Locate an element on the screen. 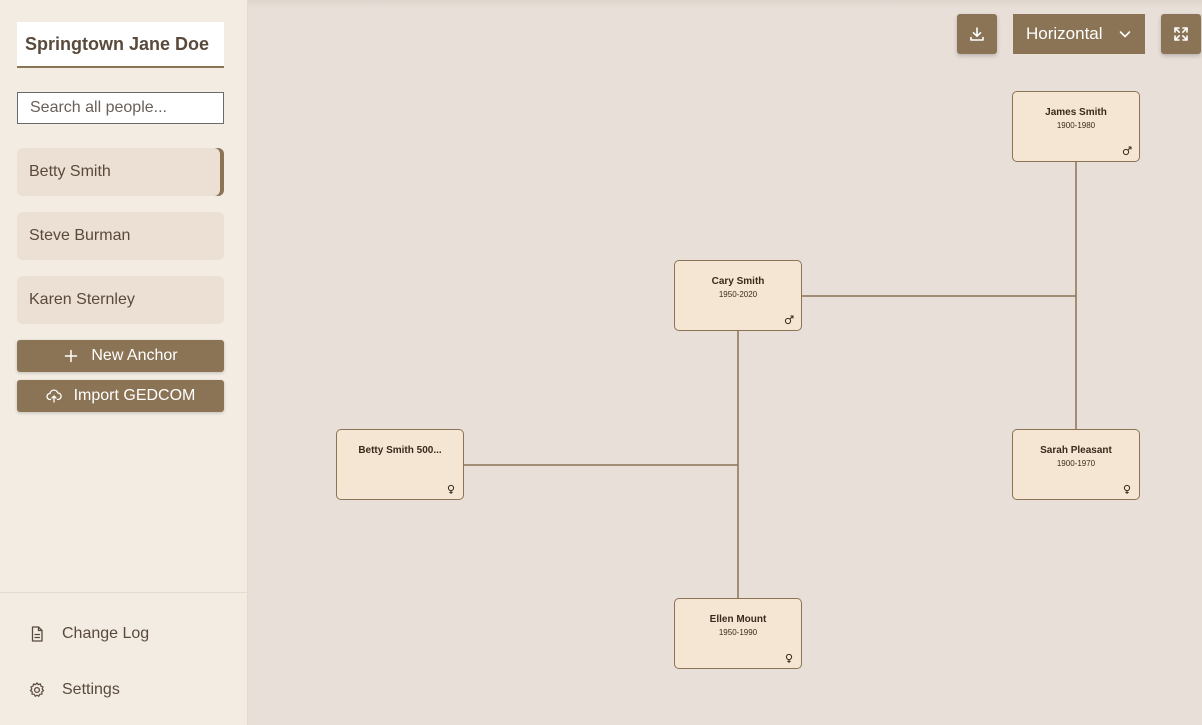 This screenshot has width=1202, height=725. new-anchor-button: New Anchor is located at coordinates (120, 356).